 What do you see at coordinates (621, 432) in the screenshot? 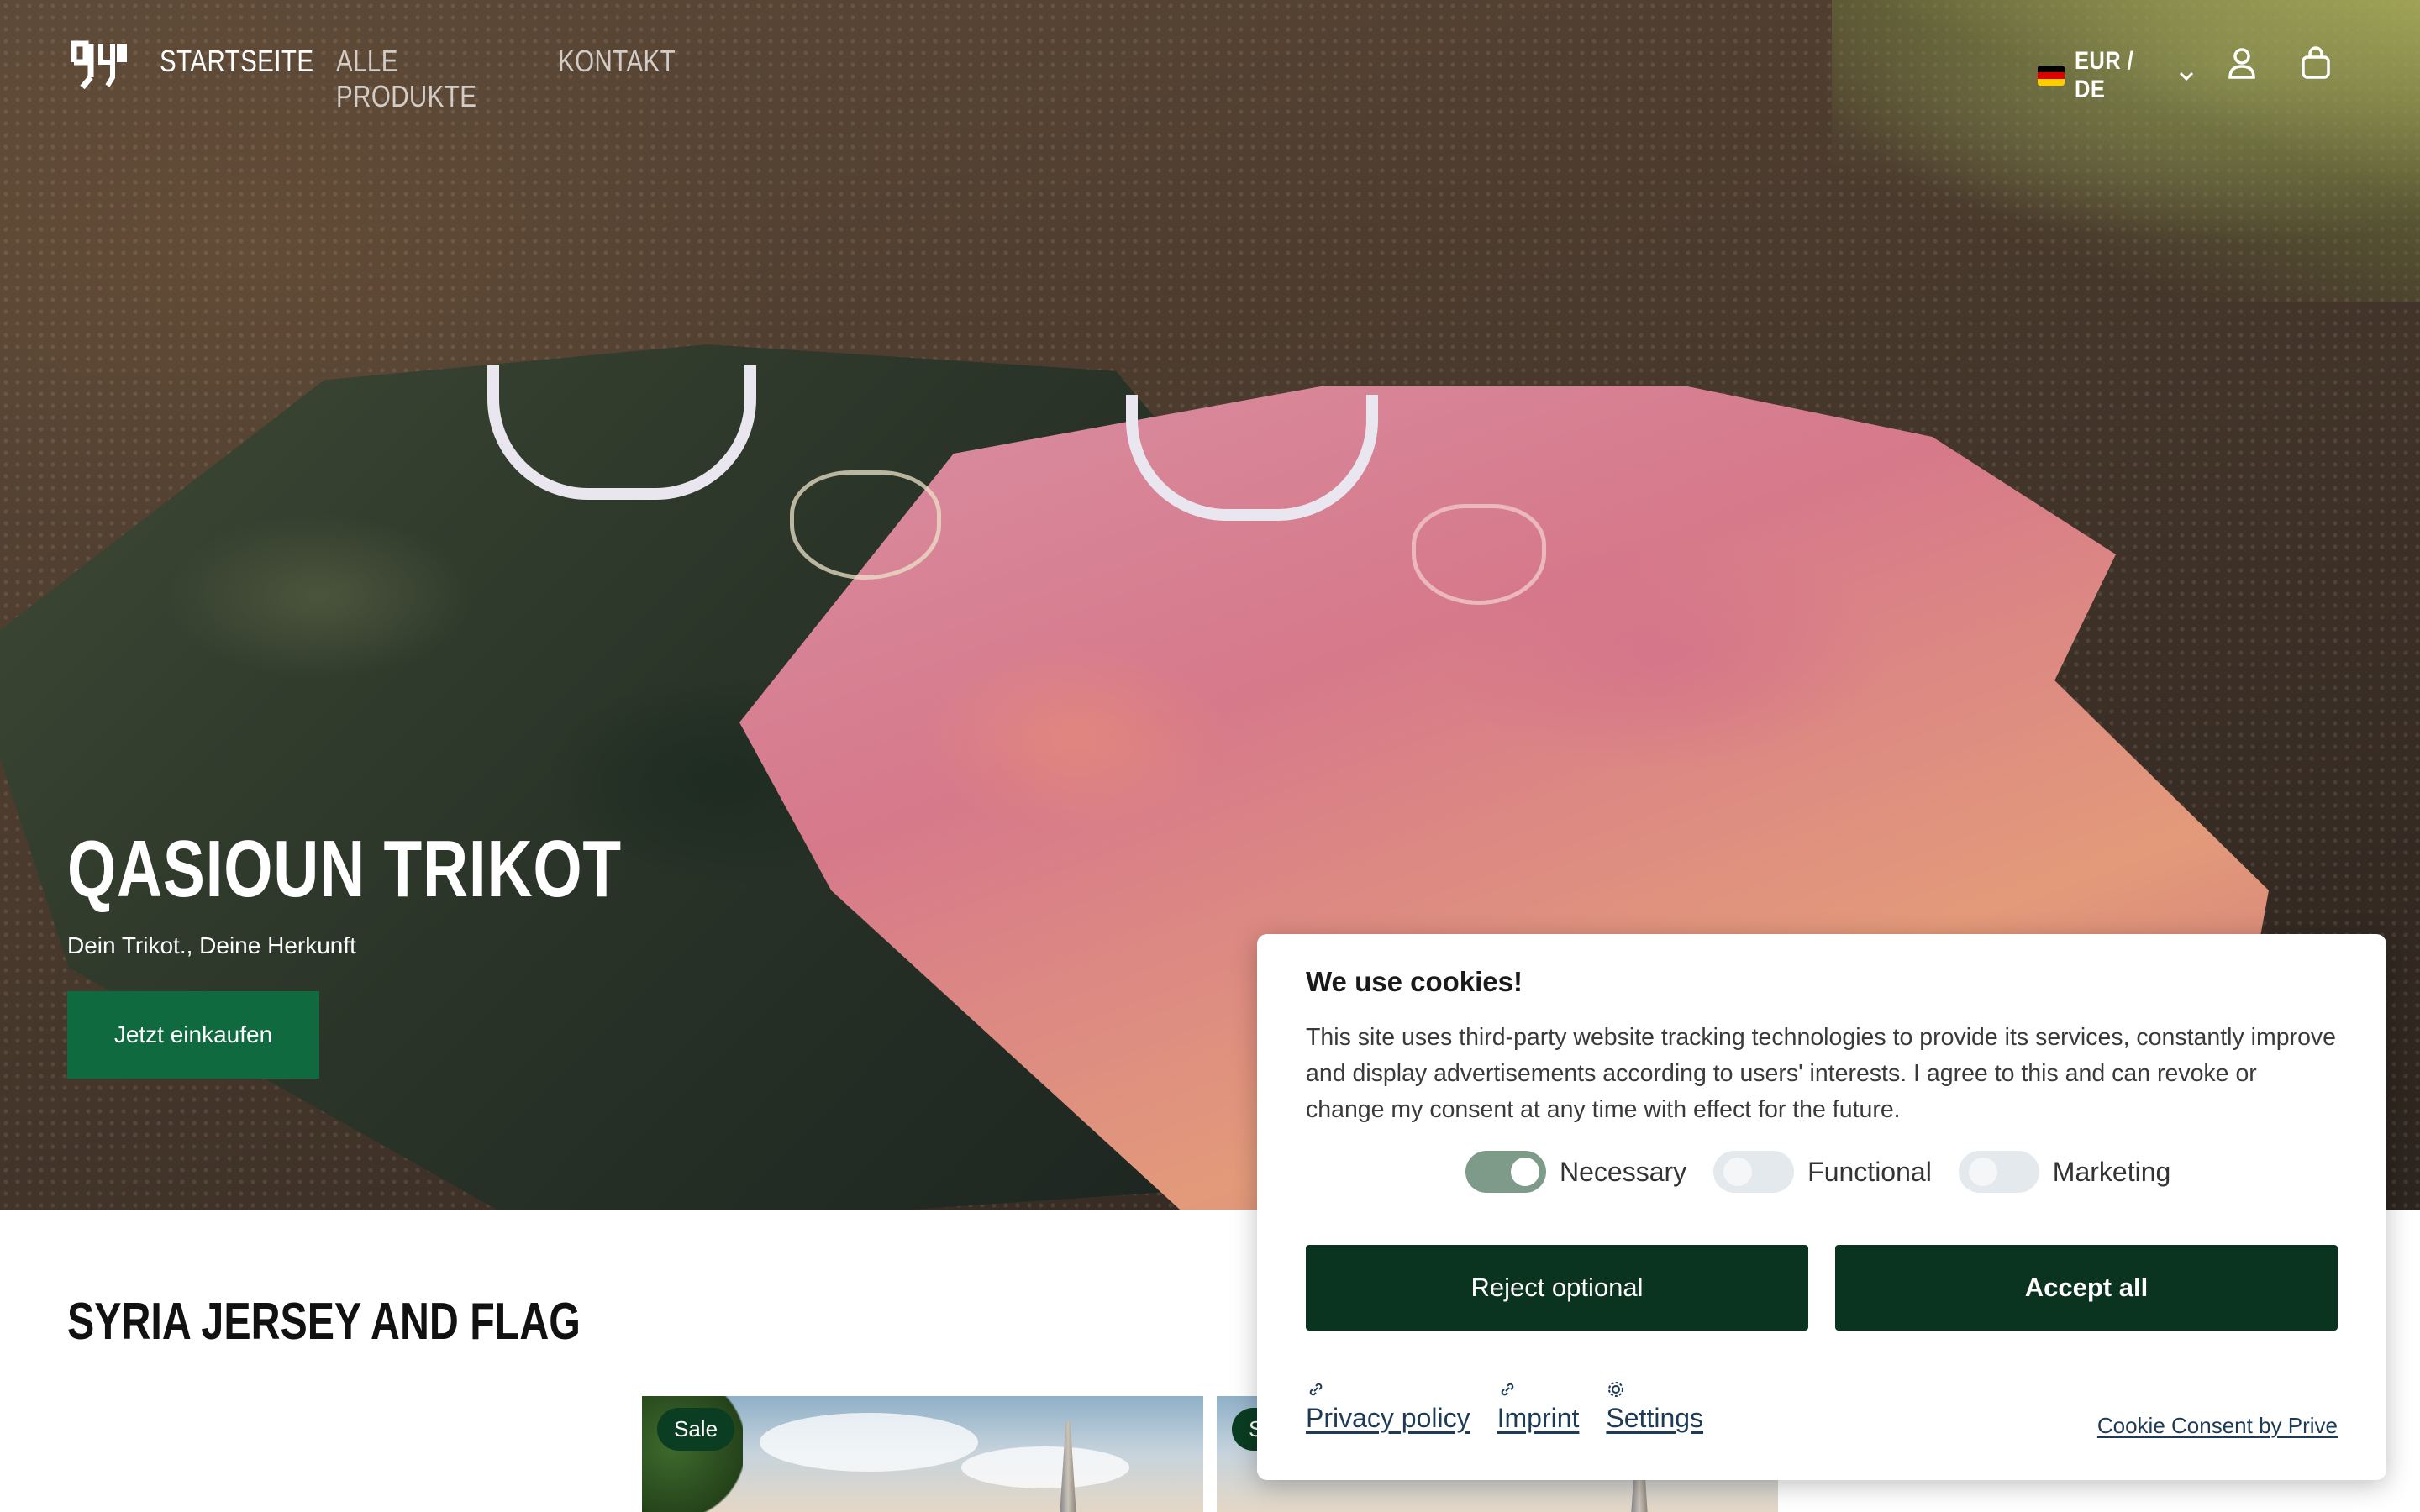
I see `jersey-collar` at bounding box center [621, 432].